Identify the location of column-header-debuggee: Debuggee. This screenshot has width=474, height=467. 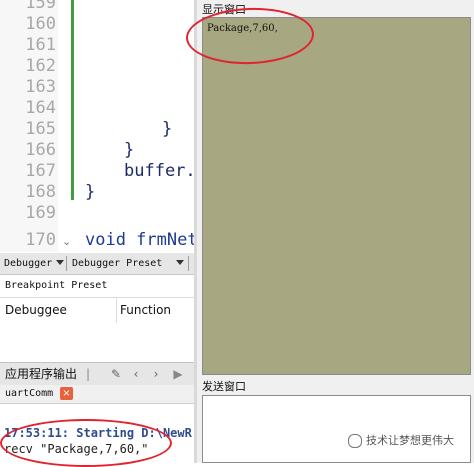
(36, 310).